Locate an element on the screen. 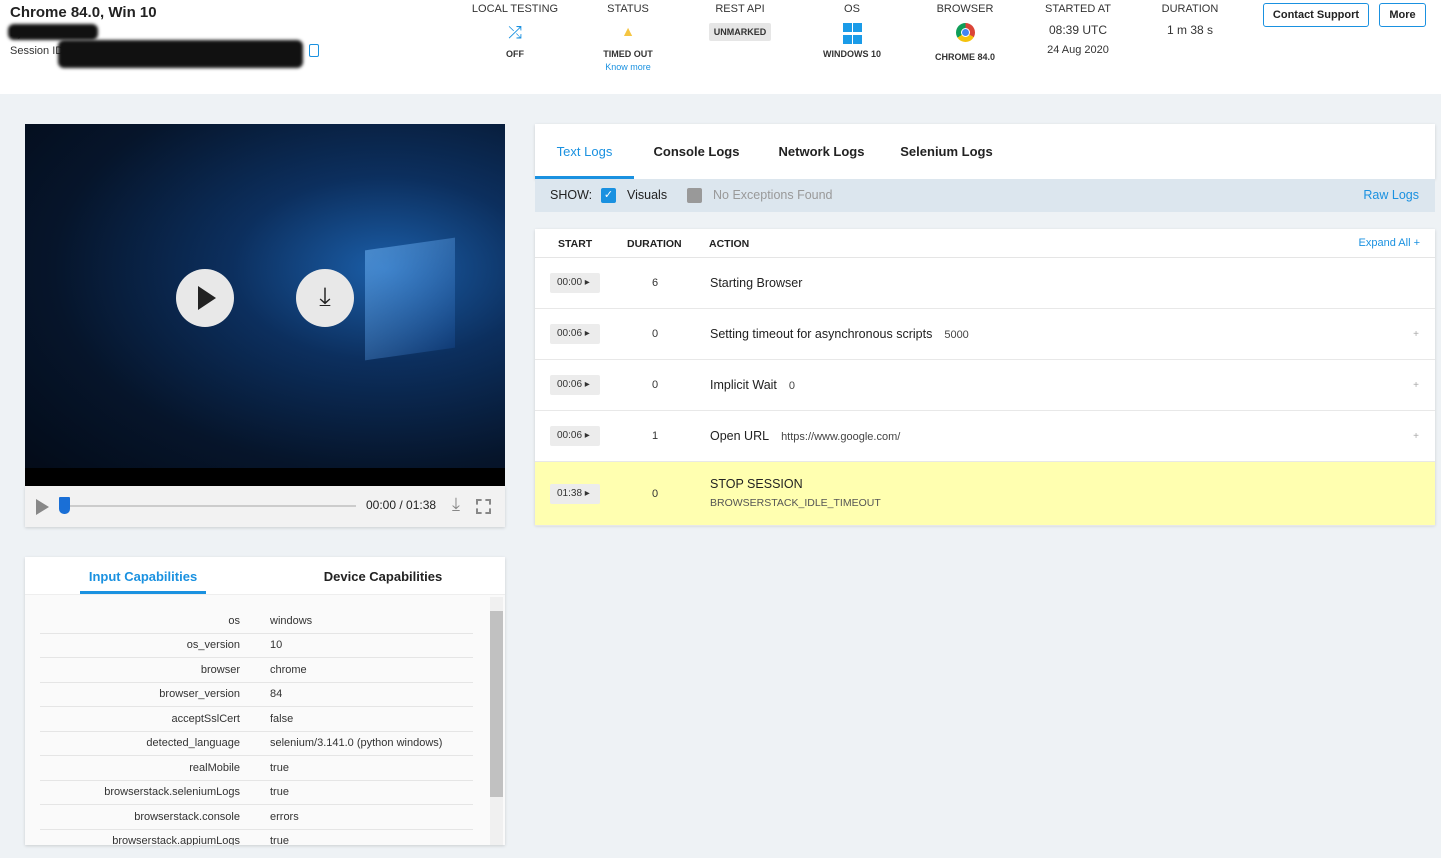 The image size is (1441, 858). more-button: More is located at coordinates (1402, 15).